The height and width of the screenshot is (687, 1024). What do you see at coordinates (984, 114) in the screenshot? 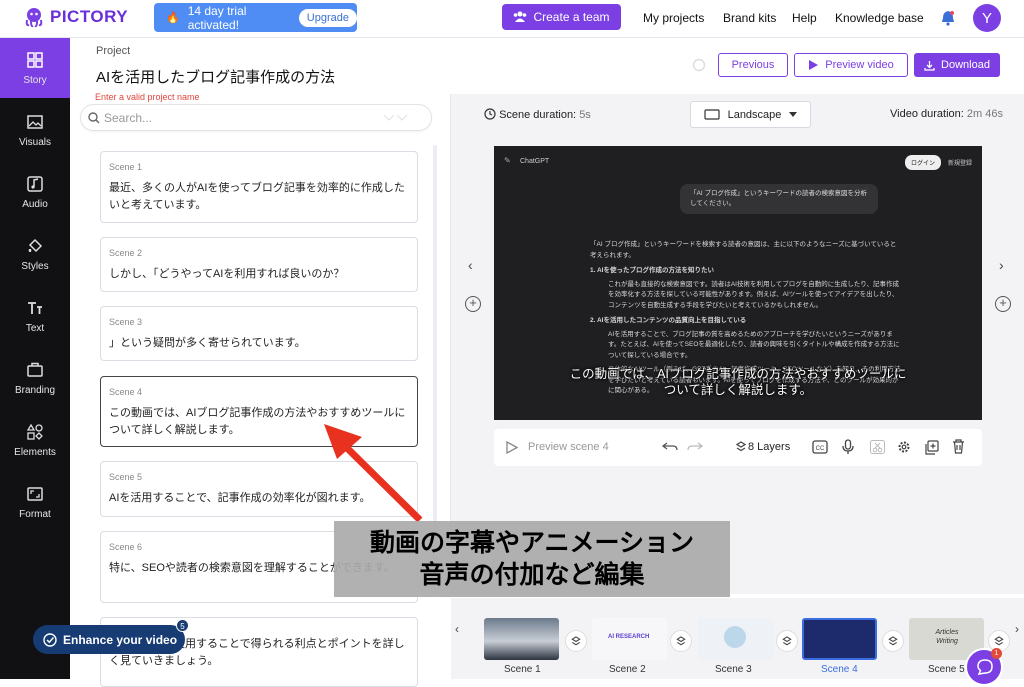
I see `video-duration-value: 2m 46s` at bounding box center [984, 114].